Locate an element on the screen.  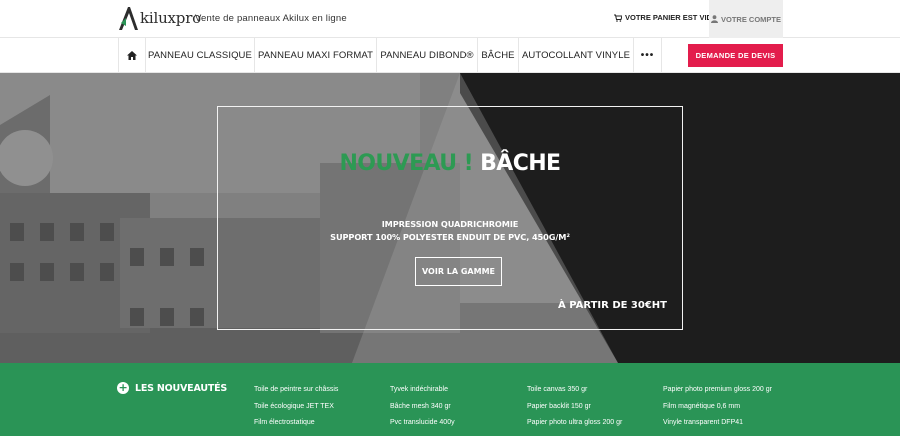
new-product-link: Pvc translucide 400y is located at coordinates (422, 423).